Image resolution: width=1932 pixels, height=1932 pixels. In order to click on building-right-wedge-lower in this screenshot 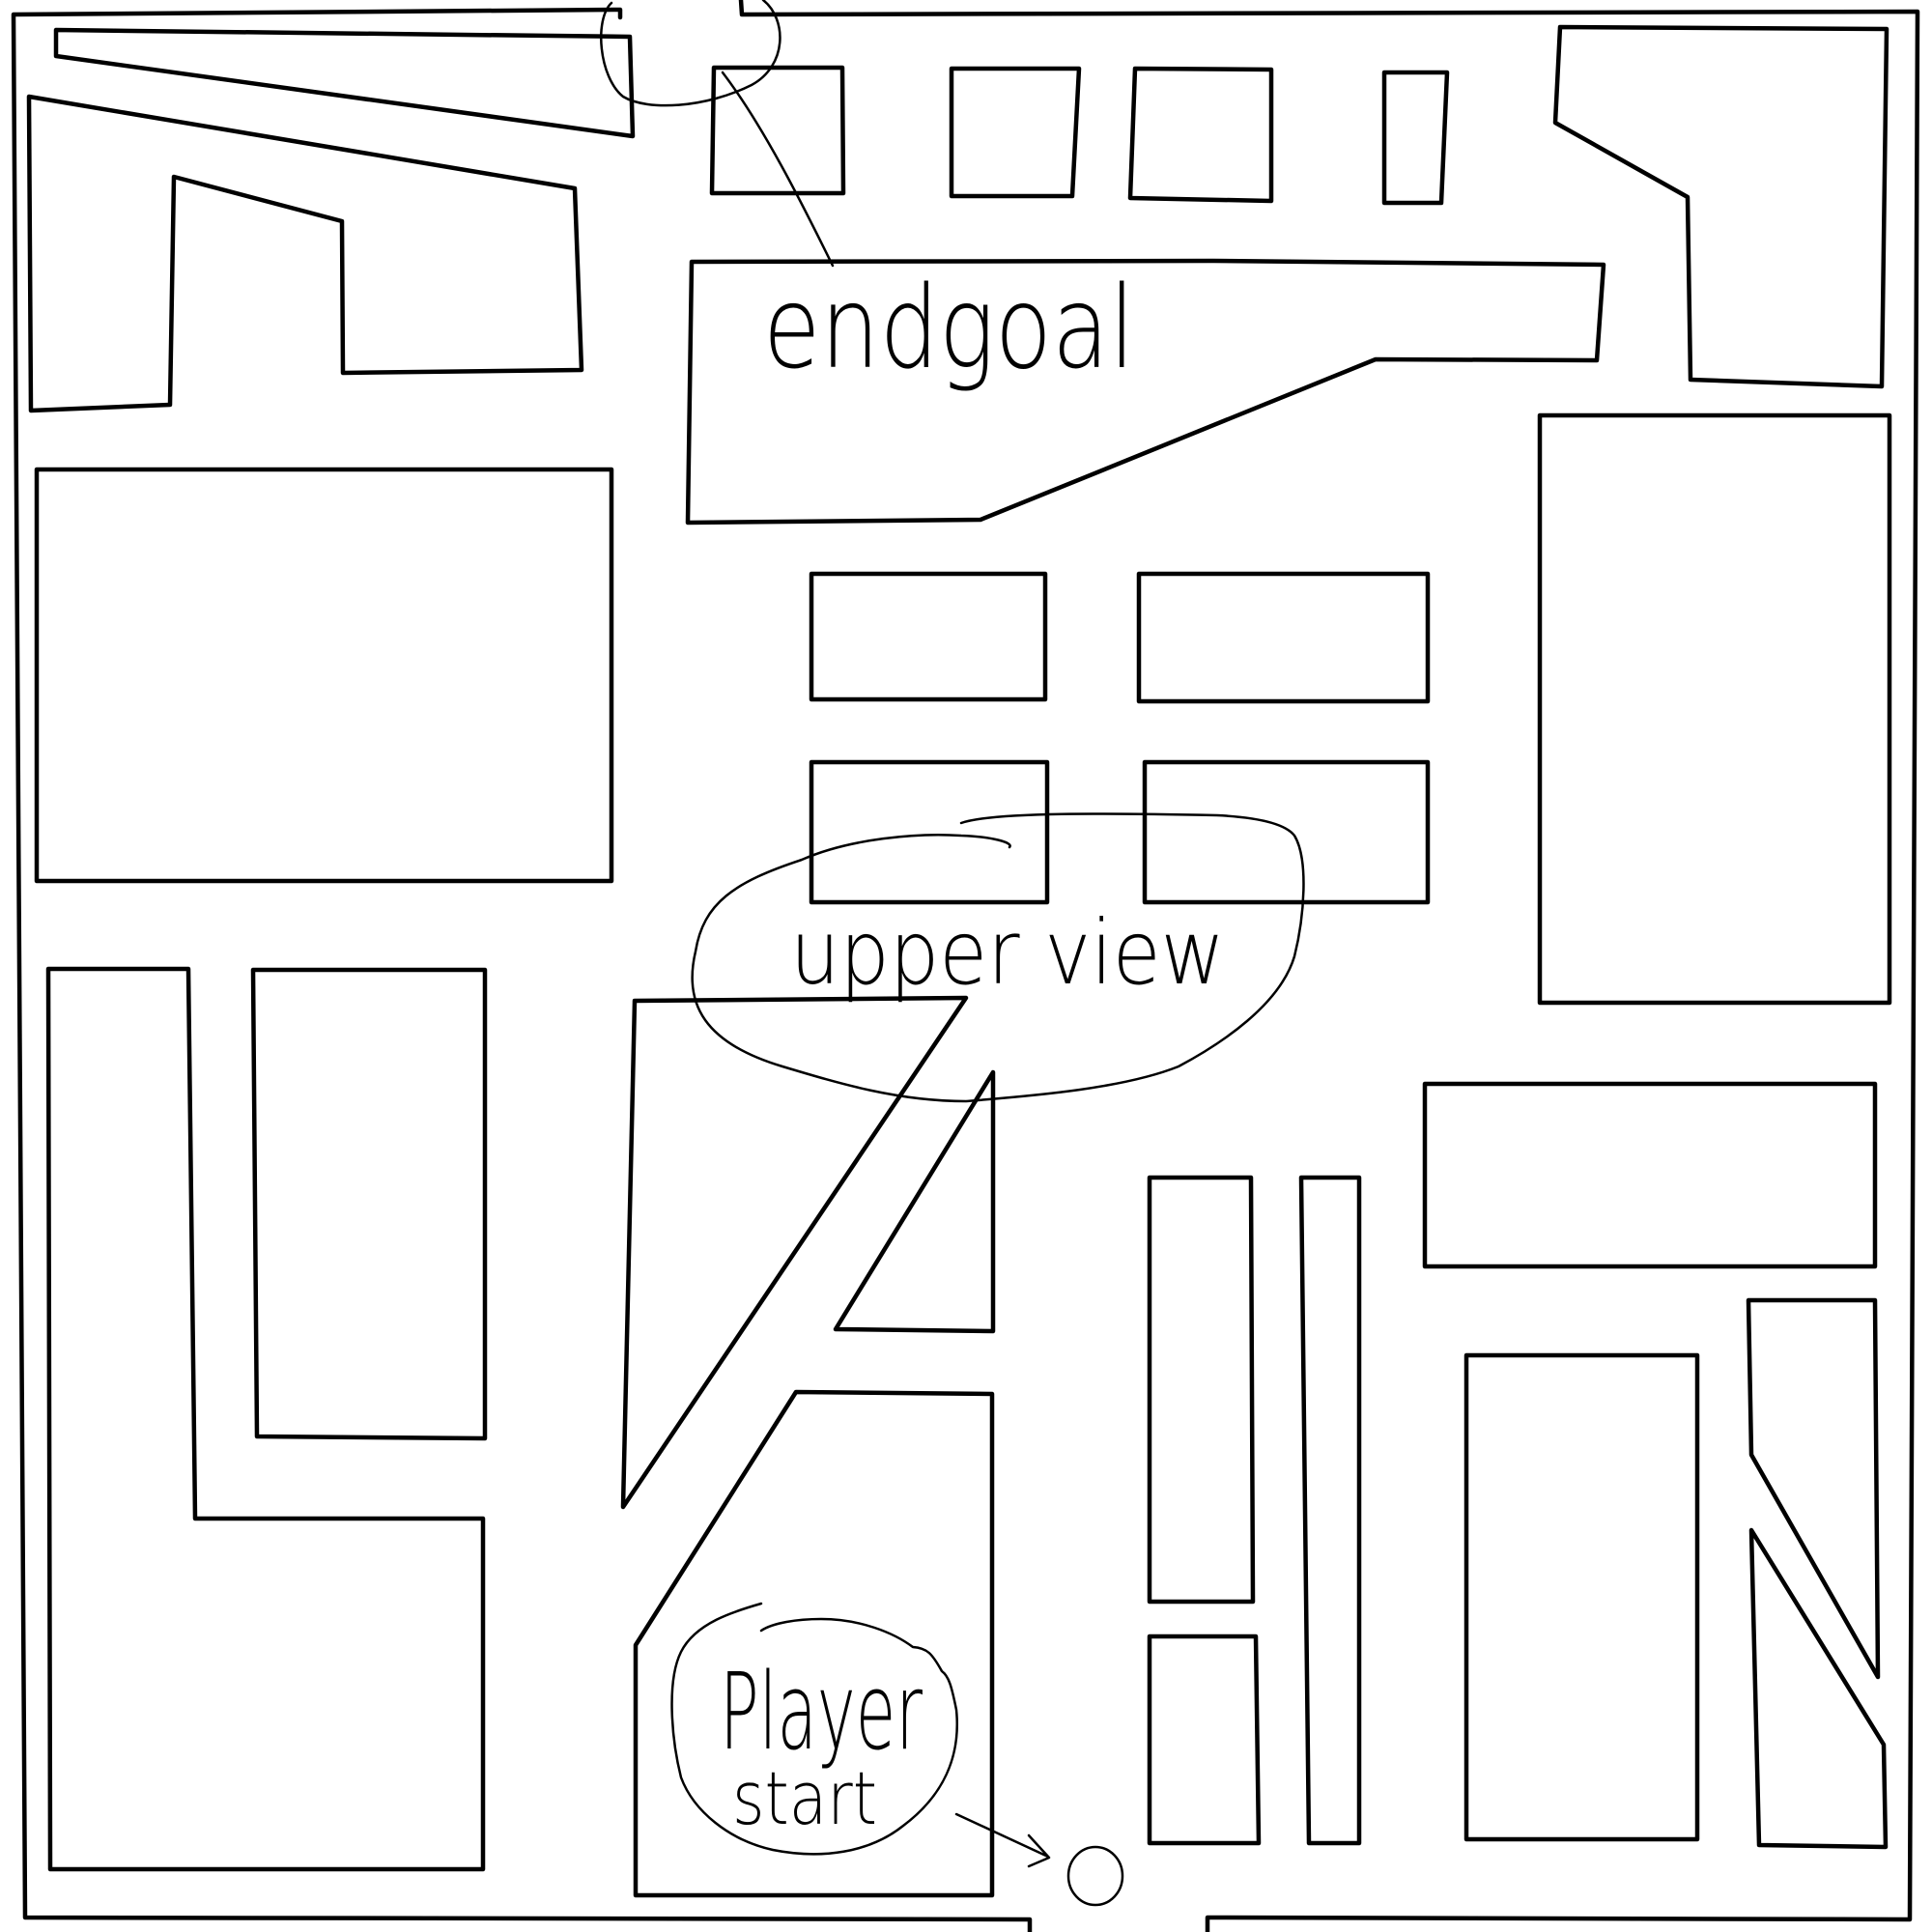, I will do `click(1818, 1688)`.